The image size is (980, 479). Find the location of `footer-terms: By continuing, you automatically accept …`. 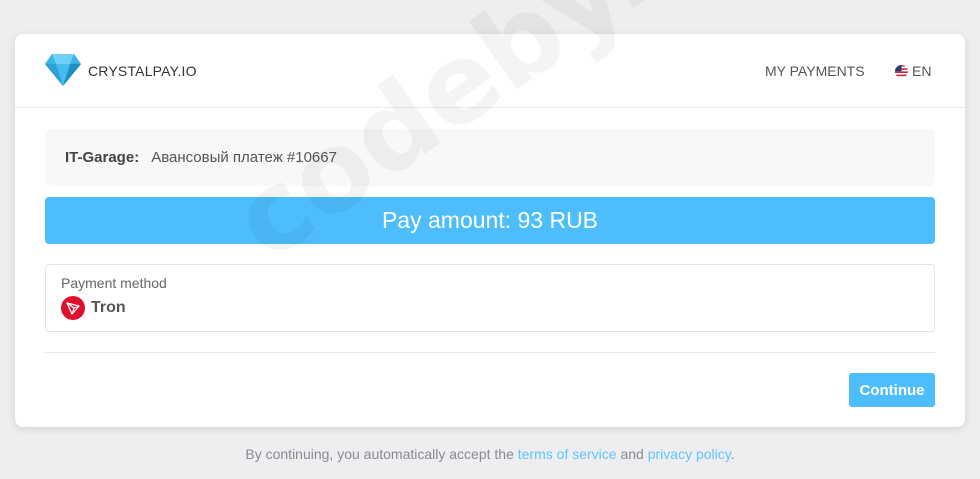

footer-terms: By continuing, you automatically accept … is located at coordinates (490, 454).